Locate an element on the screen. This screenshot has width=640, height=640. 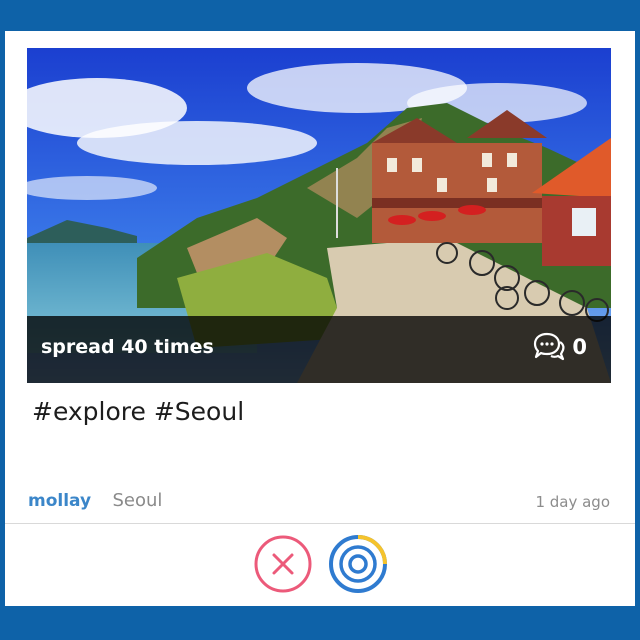
timestamp: 1 day ago is located at coordinates (572, 502).